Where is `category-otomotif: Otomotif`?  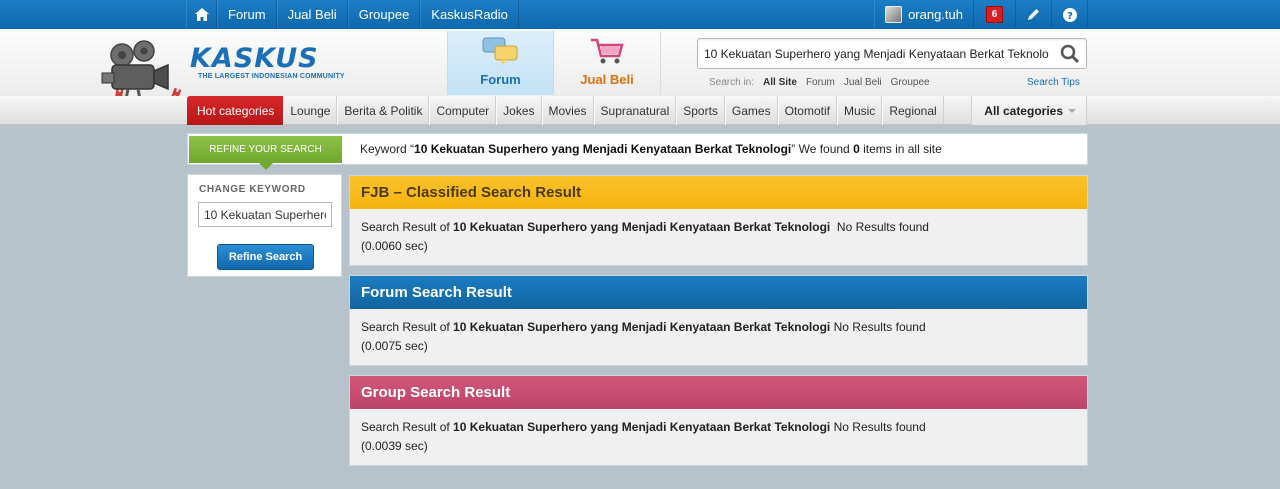
category-otomotif: Otomotif is located at coordinates (807, 110).